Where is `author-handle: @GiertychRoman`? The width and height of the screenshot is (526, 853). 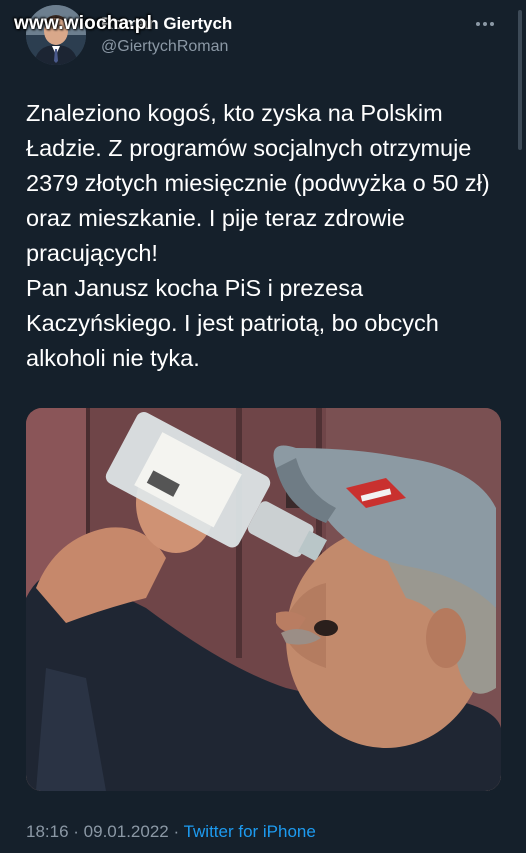
author-handle: @GiertychRoman is located at coordinates (164, 47).